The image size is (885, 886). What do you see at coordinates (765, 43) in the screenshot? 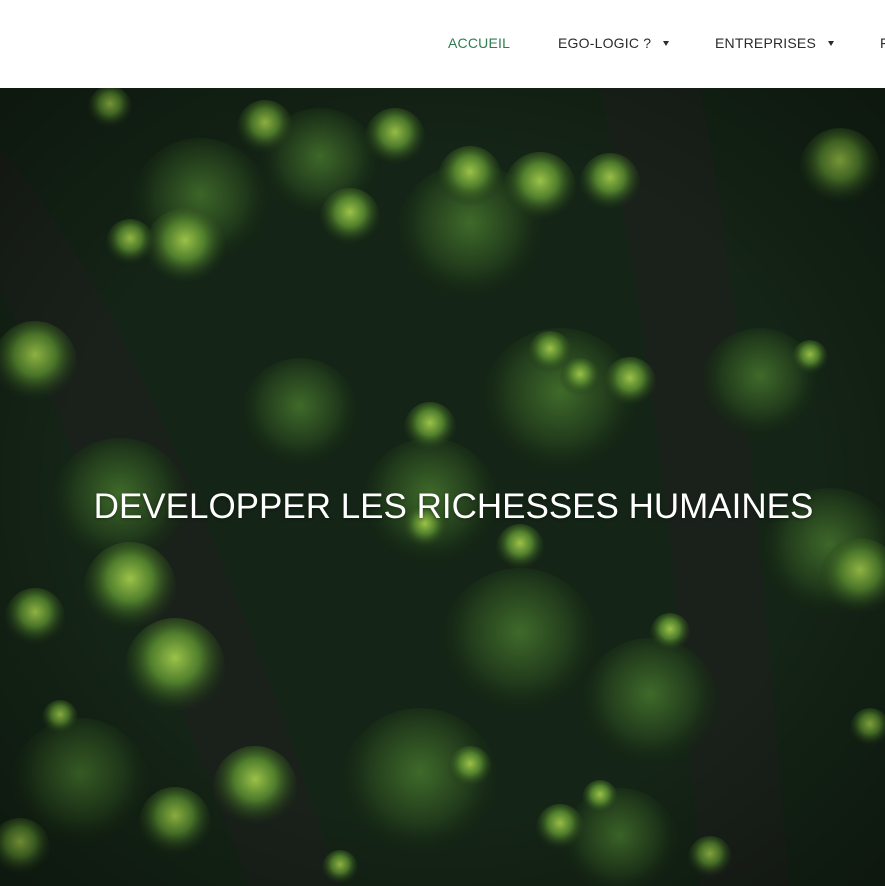
I see `nav-item-label: ENTREPRISES` at bounding box center [765, 43].